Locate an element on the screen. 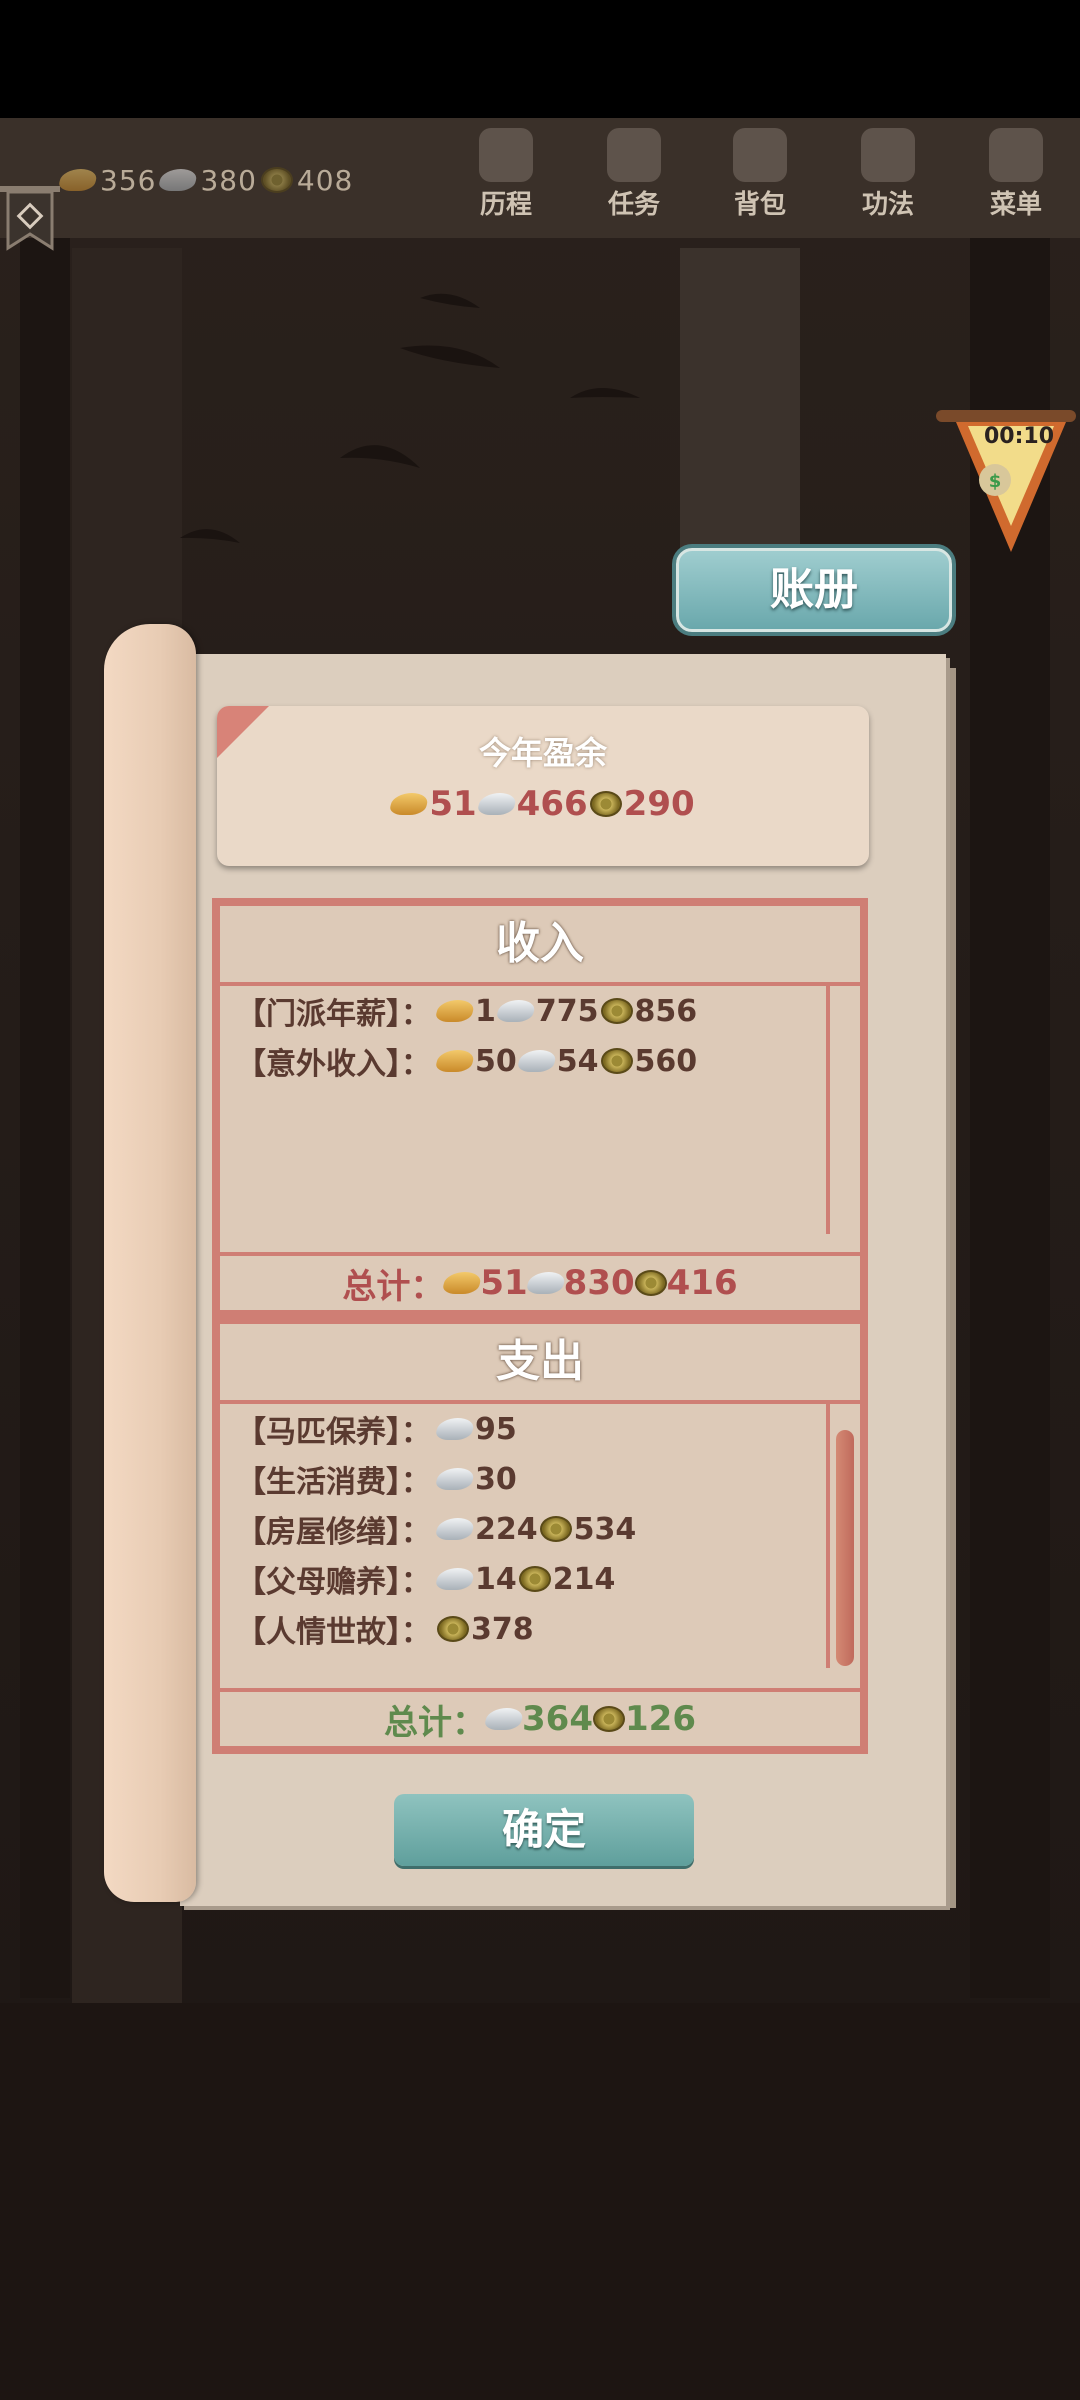 This screenshot has width=1080, height=2400. surplus-values: 51 466 290 is located at coordinates (543, 804).